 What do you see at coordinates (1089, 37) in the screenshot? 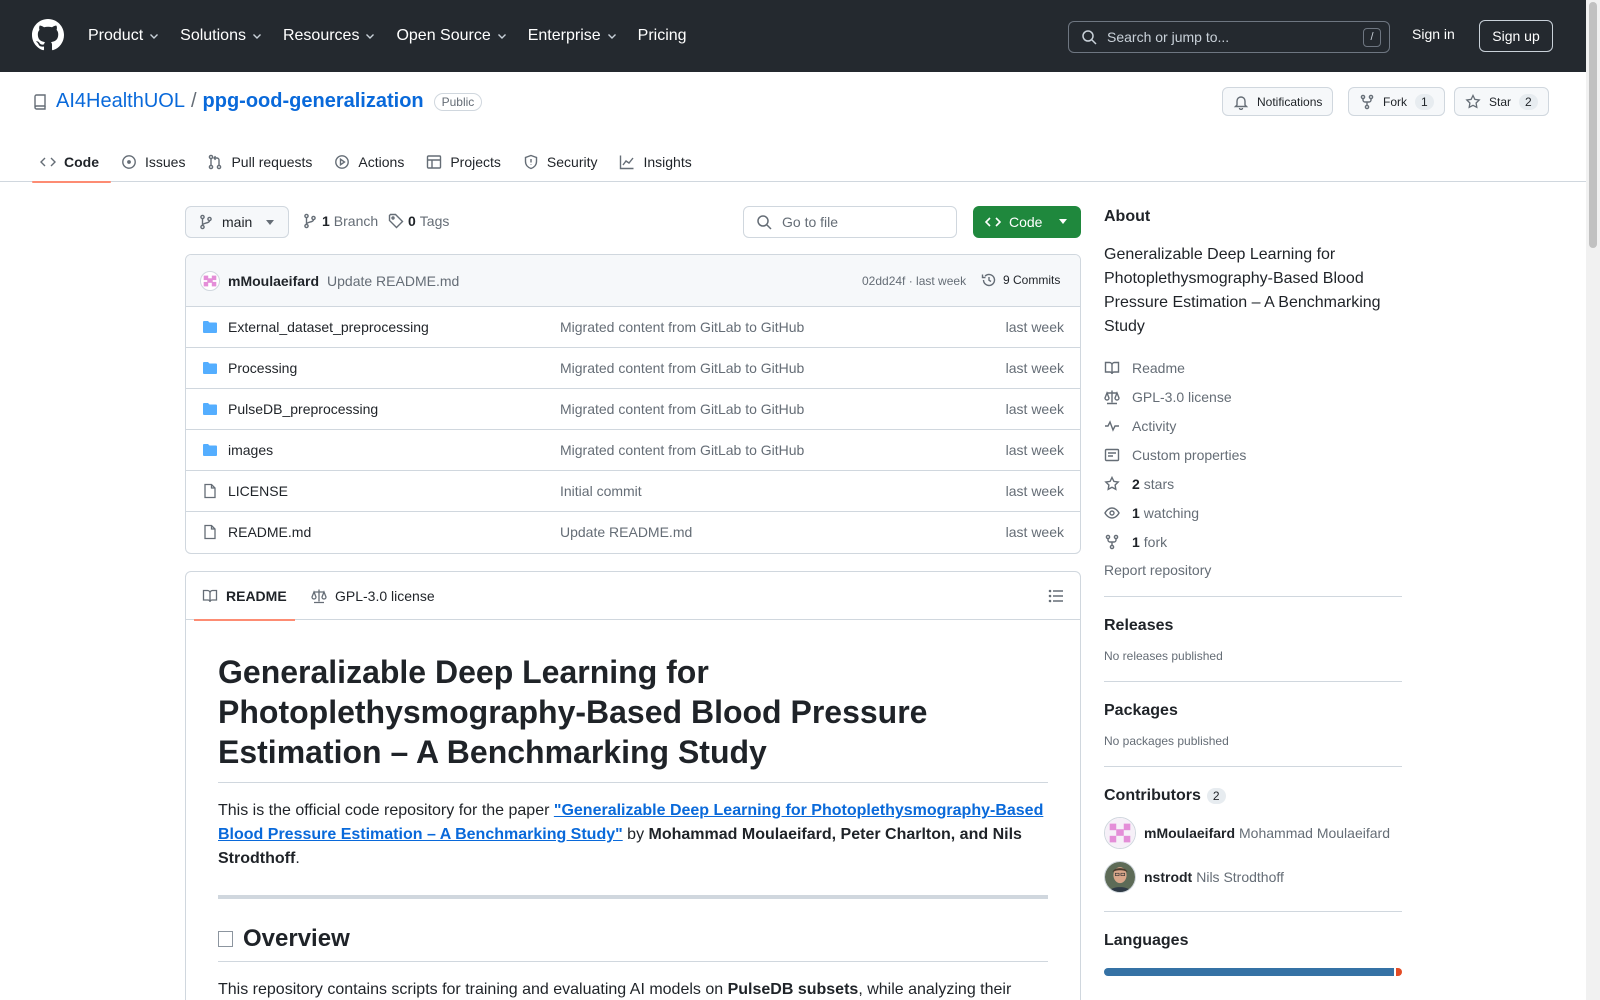
I see `search-icon` at bounding box center [1089, 37].